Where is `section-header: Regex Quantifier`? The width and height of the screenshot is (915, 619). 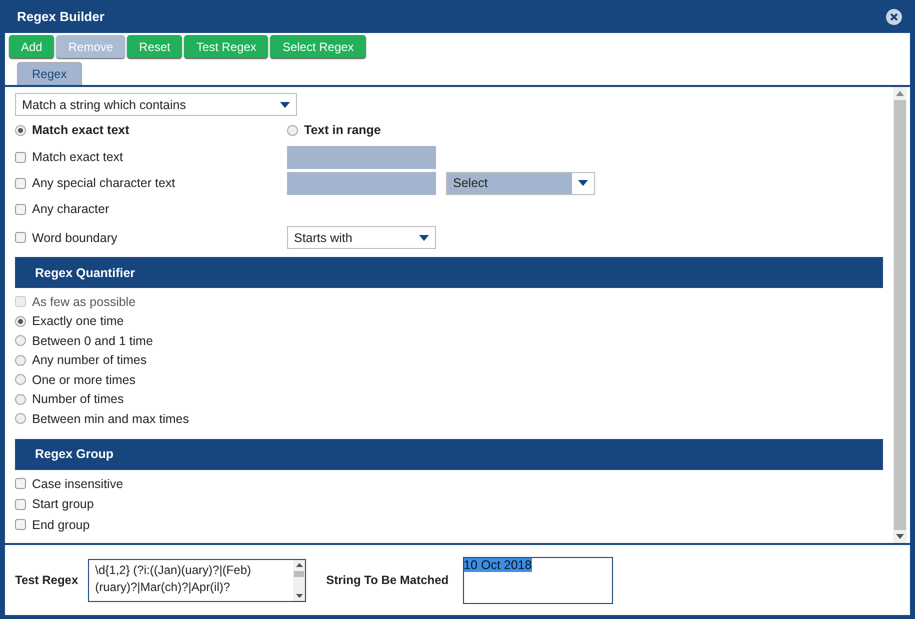 section-header: Regex Quantifier is located at coordinates (449, 272).